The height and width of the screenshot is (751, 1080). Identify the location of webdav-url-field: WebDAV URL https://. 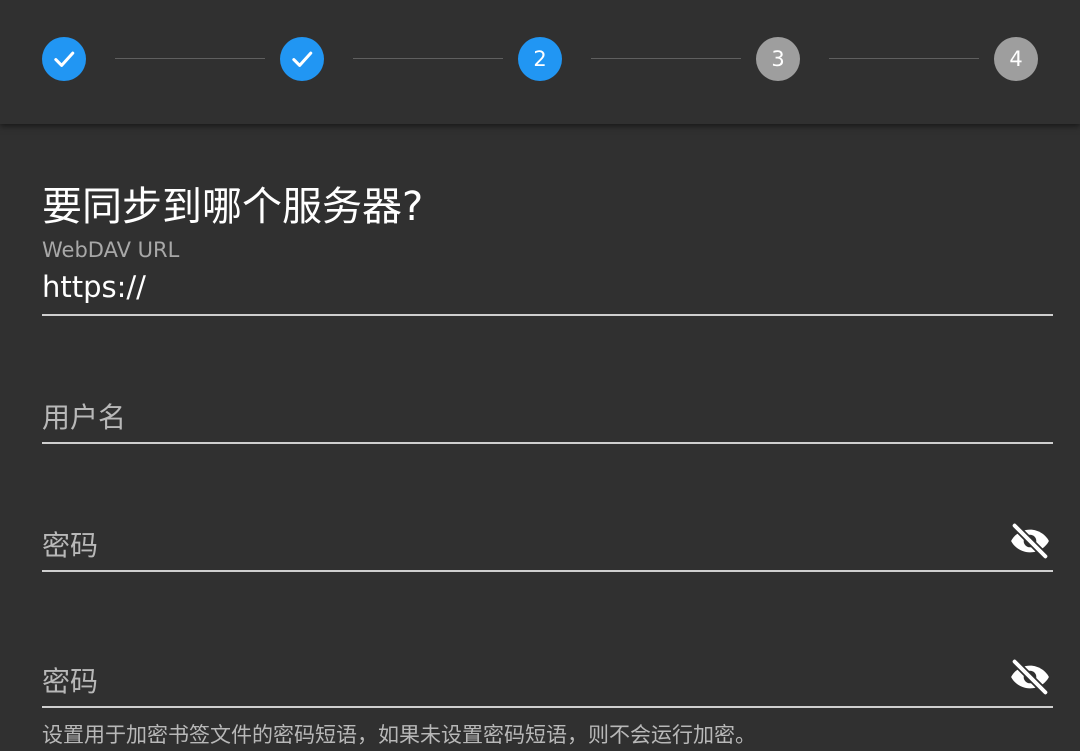
(547, 273).